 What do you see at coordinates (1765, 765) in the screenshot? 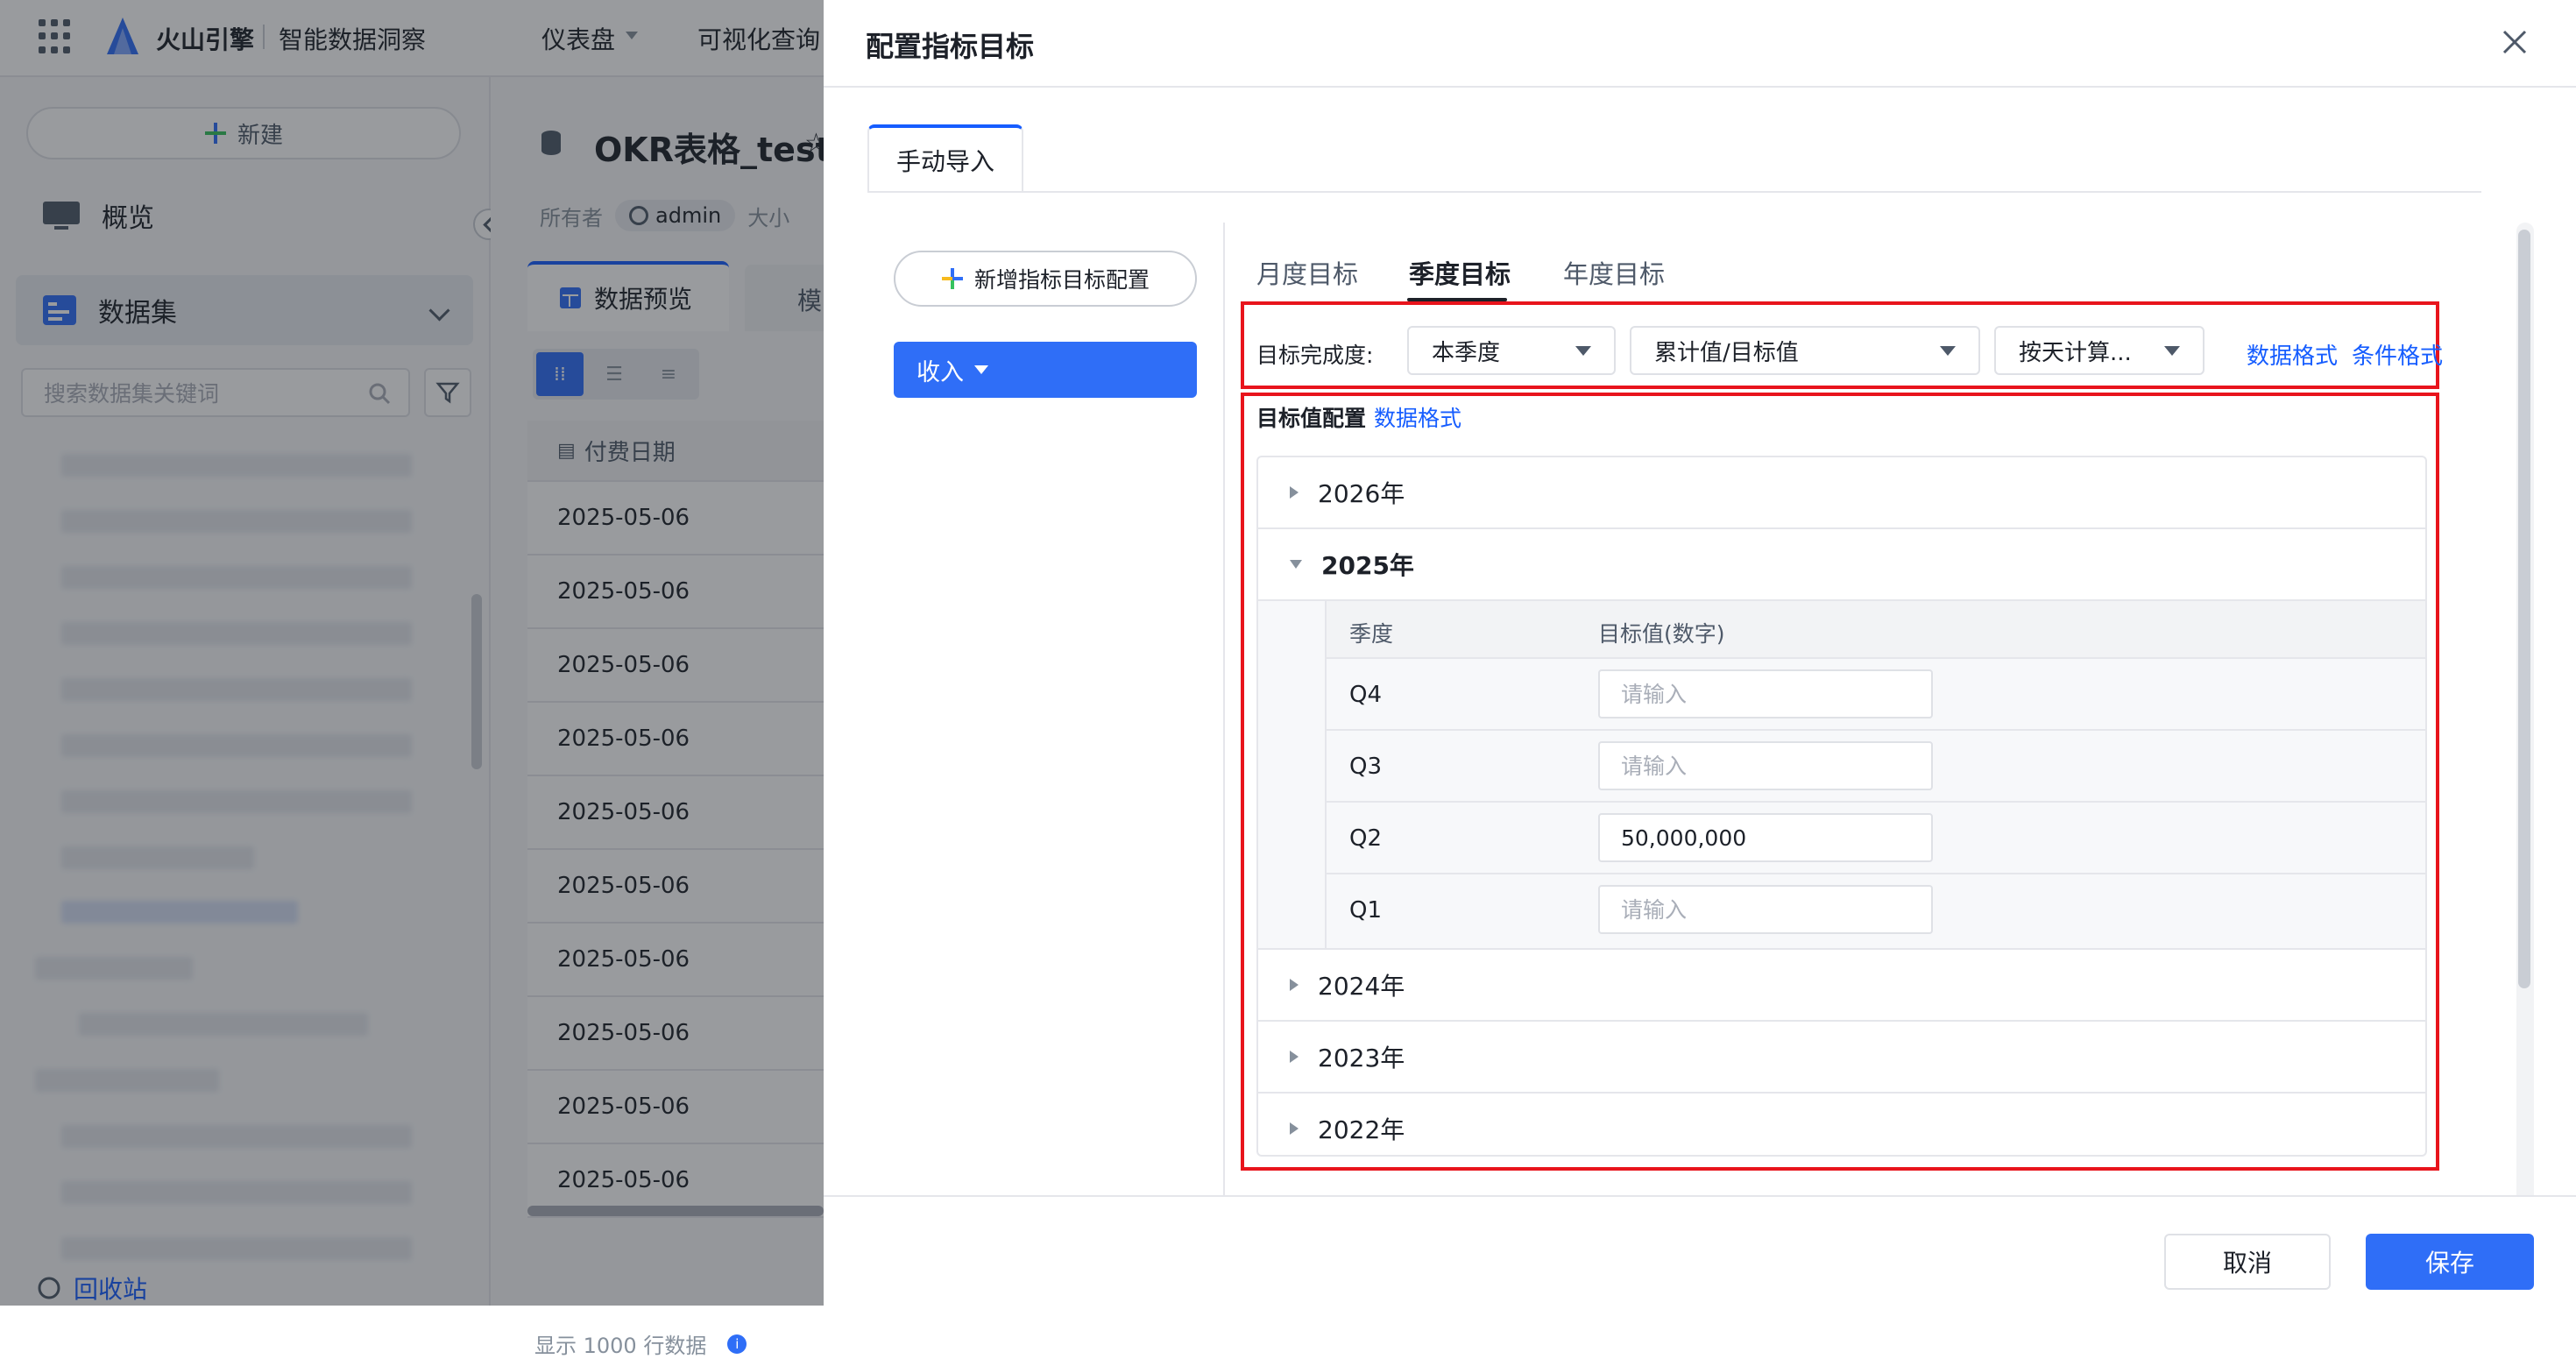
I see `q3-target-input` at bounding box center [1765, 765].